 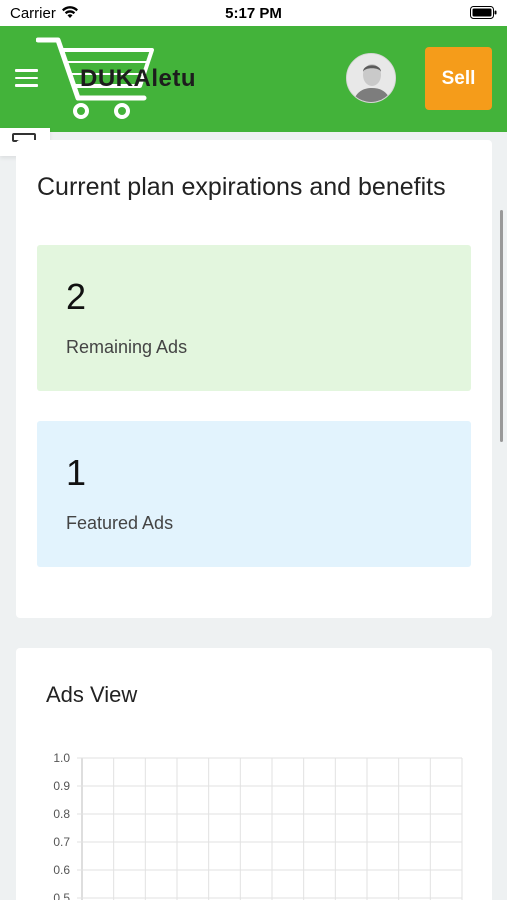 What do you see at coordinates (483, 12) in the screenshot?
I see `battery-icon` at bounding box center [483, 12].